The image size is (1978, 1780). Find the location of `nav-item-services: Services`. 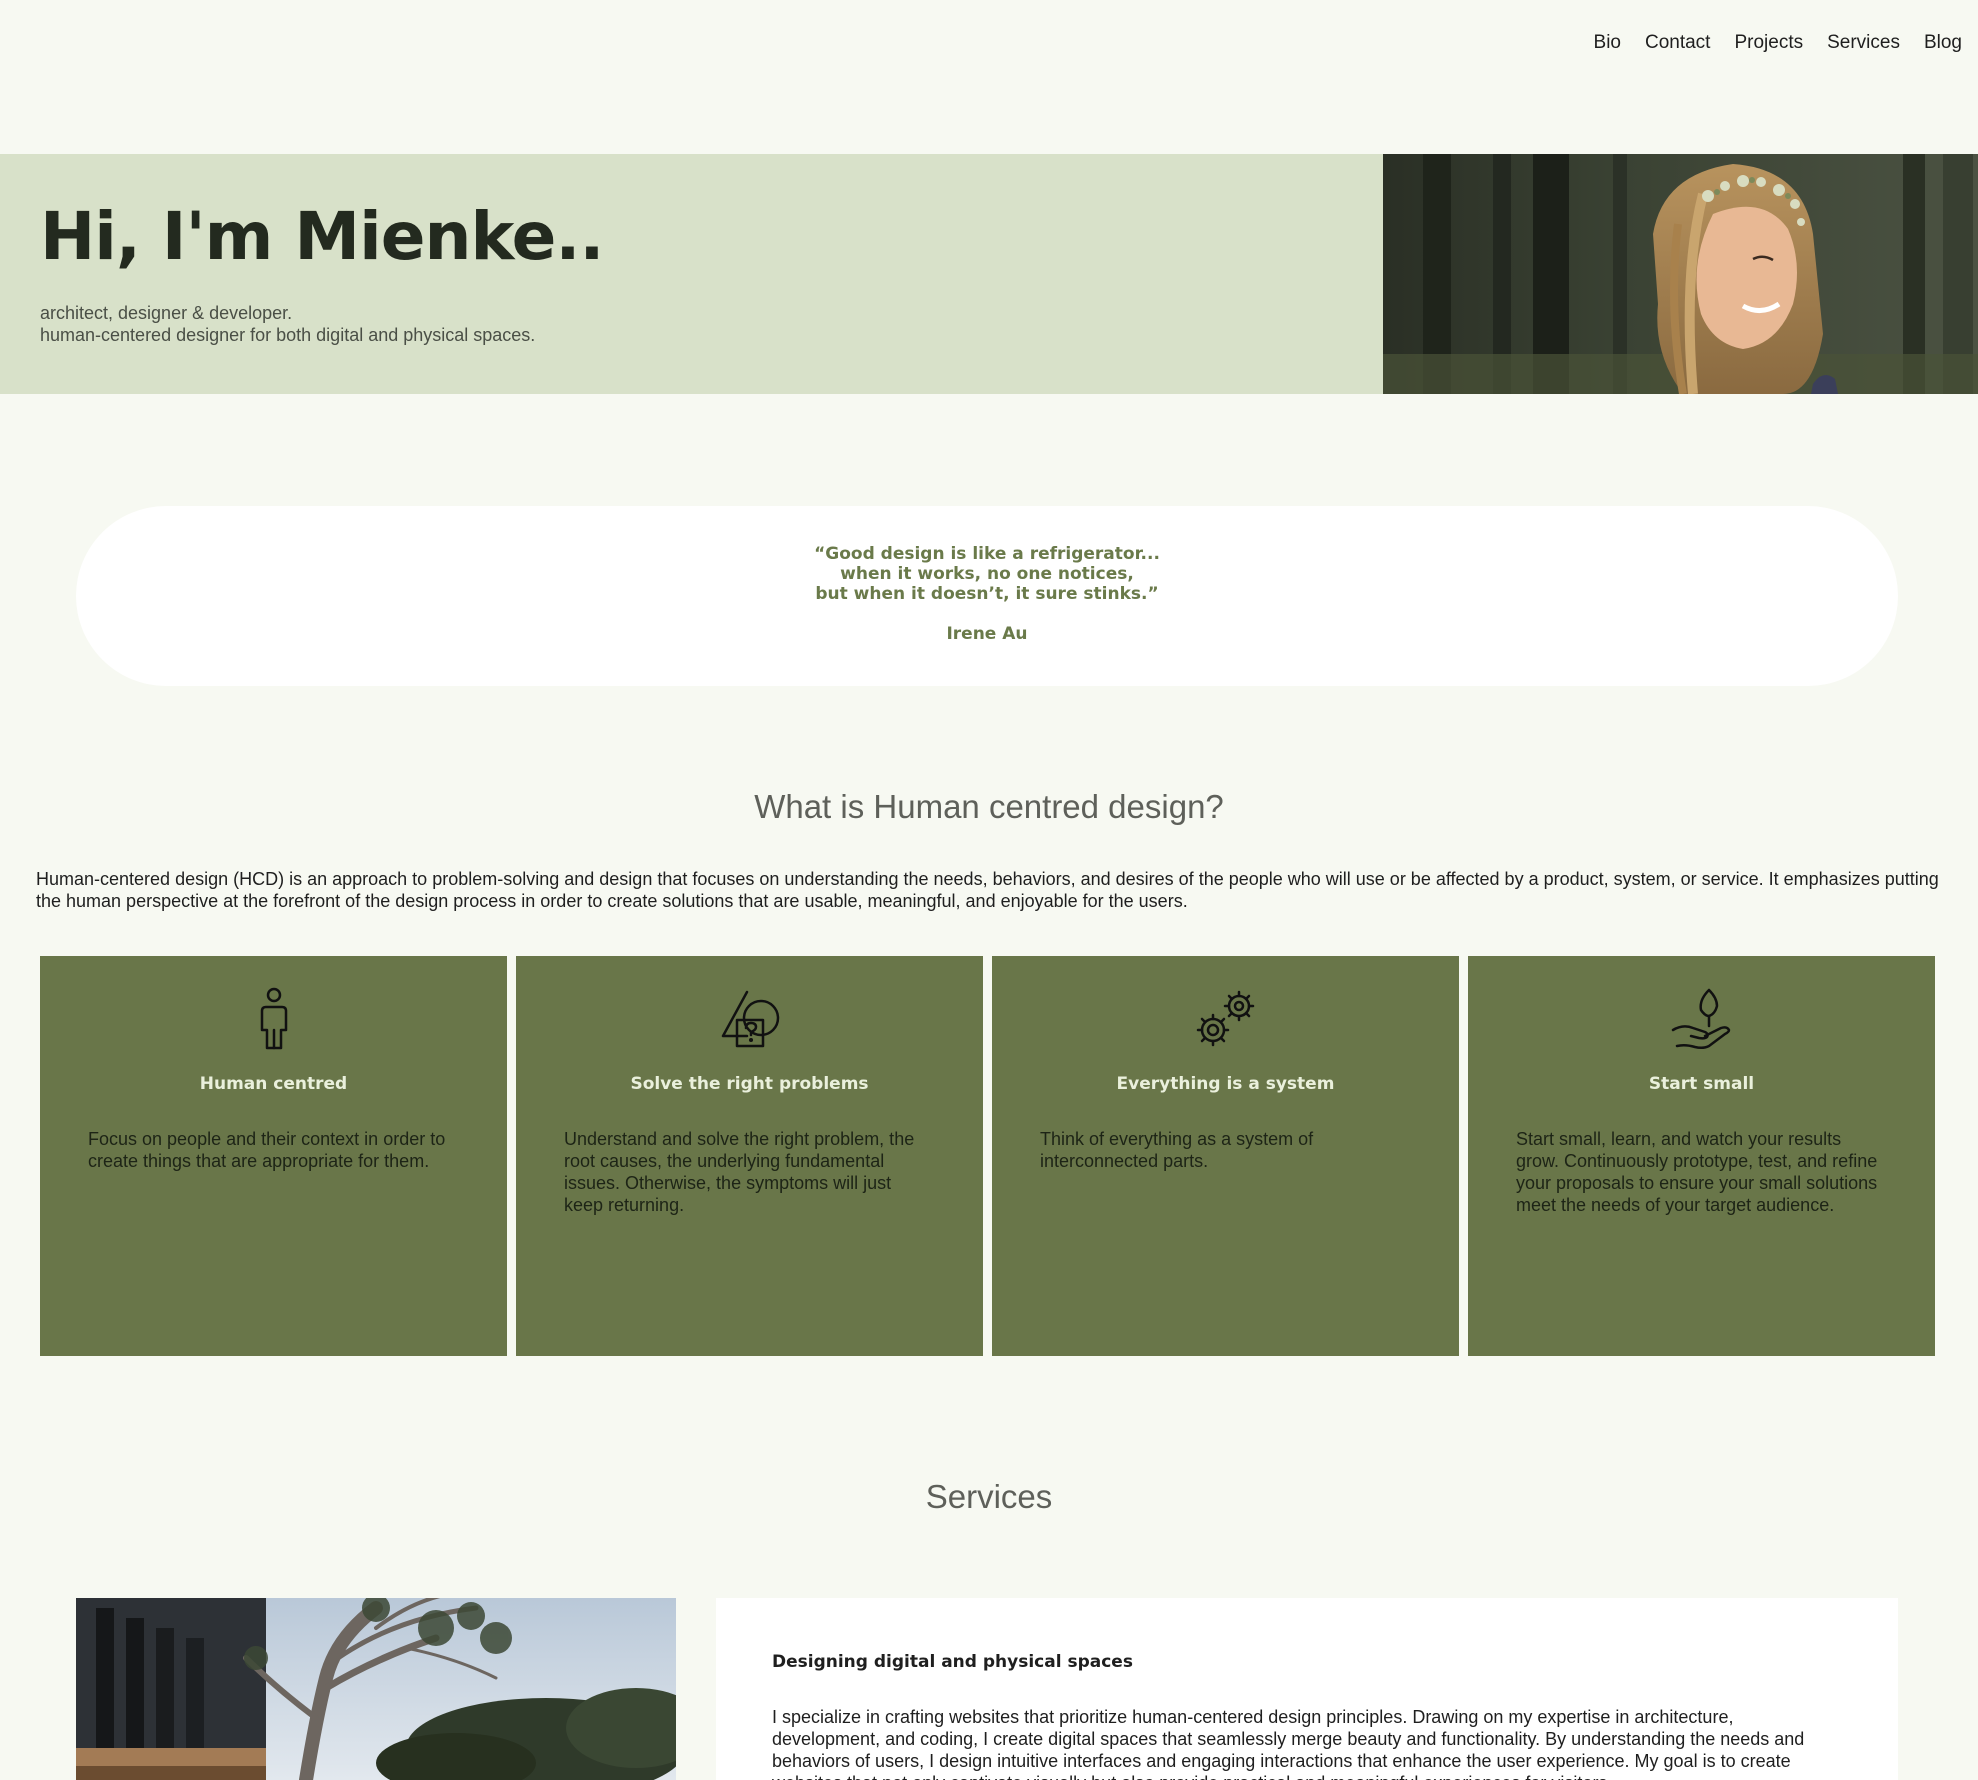

nav-item-services: Services is located at coordinates (1863, 43).